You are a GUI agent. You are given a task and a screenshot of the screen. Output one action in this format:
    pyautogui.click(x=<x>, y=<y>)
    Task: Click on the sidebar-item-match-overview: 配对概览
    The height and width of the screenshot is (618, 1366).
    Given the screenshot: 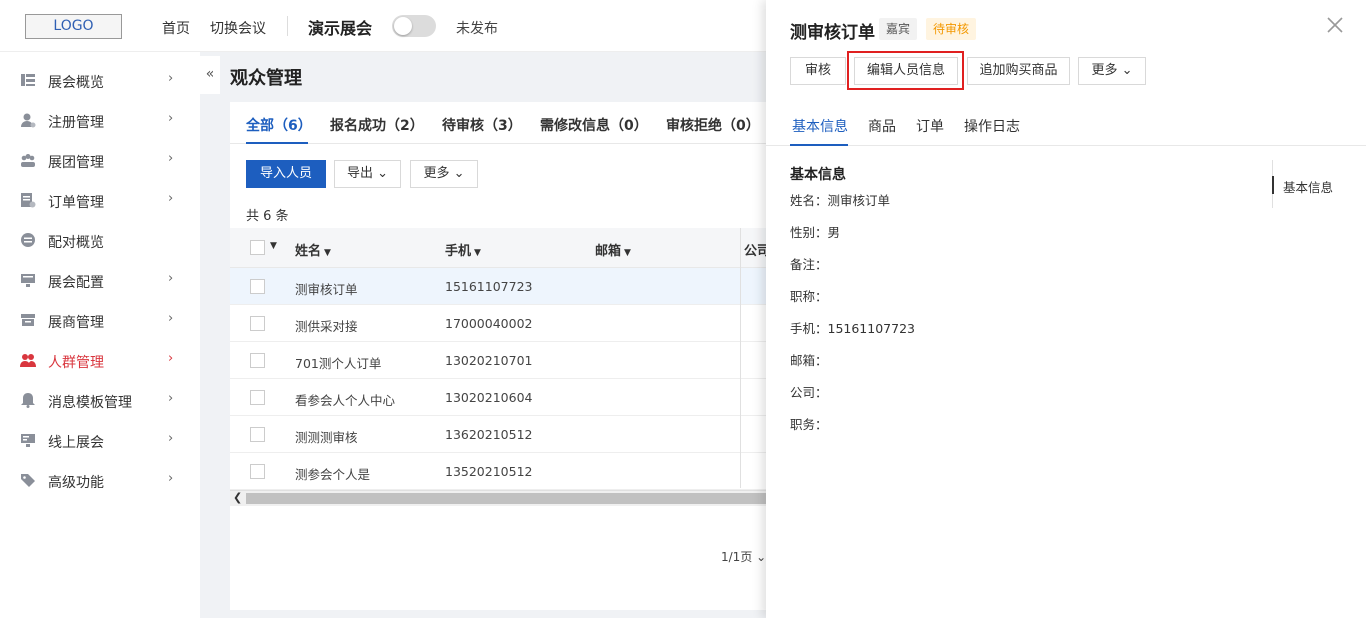 What is the action you would take?
    pyautogui.click(x=100, y=240)
    